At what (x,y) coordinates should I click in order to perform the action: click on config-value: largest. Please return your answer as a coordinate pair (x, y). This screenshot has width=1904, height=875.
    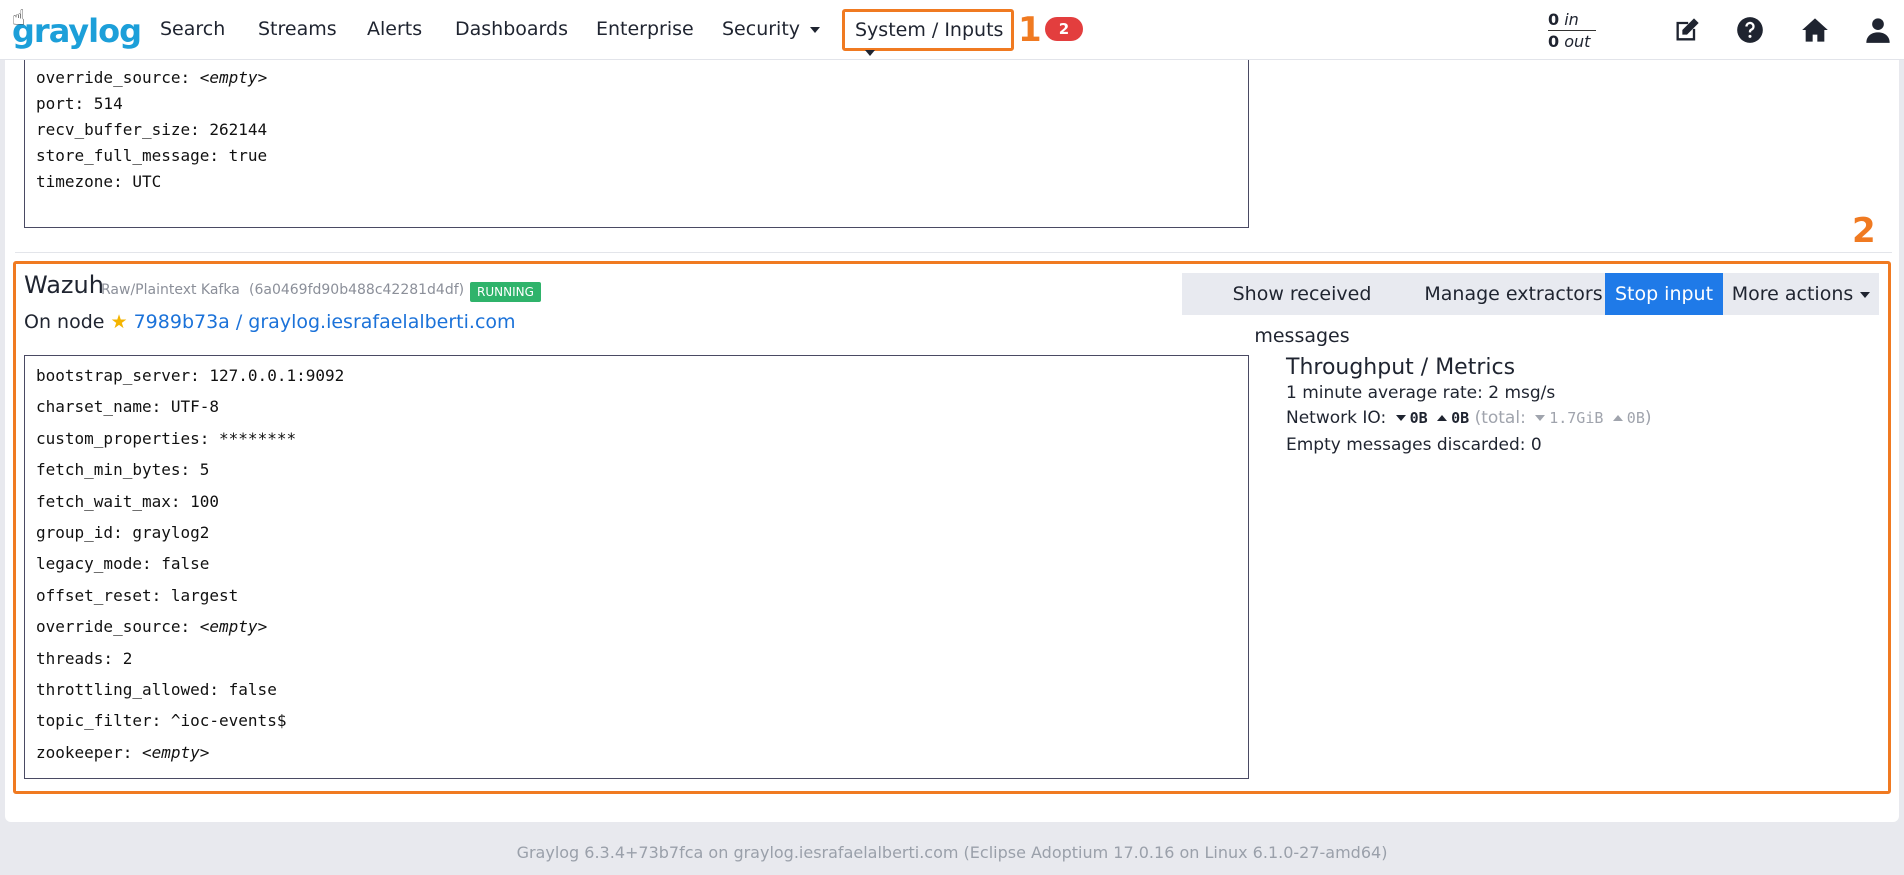
    Looking at the image, I should click on (204, 595).